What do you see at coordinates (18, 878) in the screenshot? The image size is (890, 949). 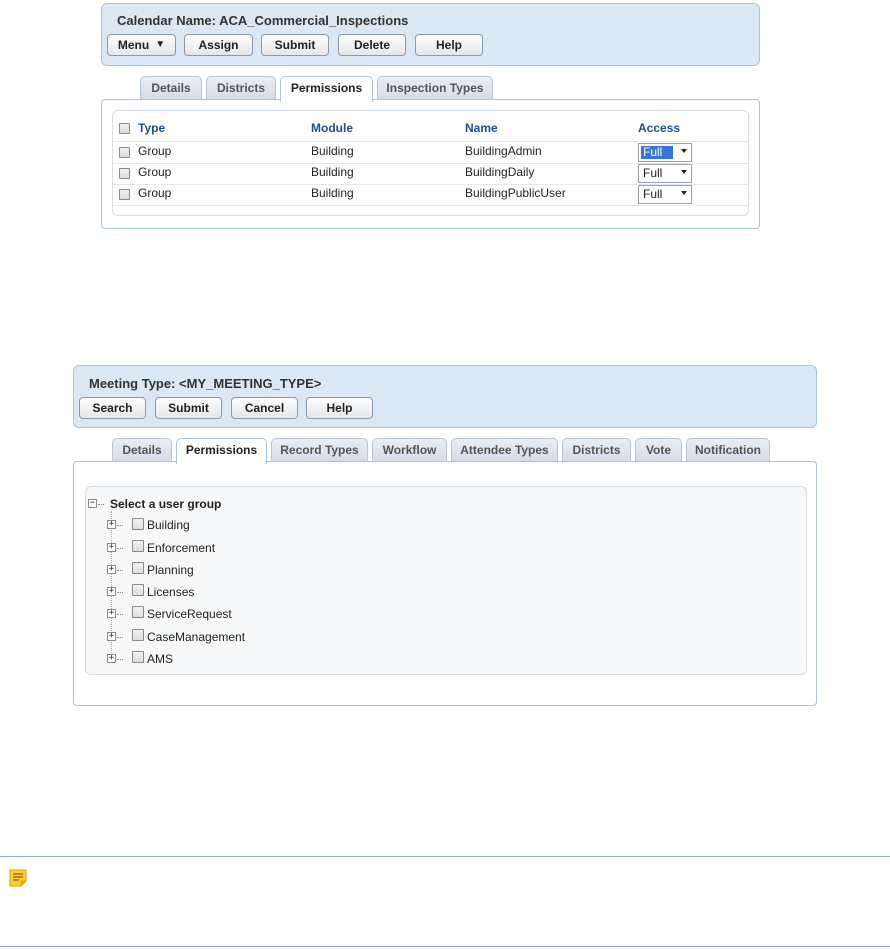 I see `note-icon` at bounding box center [18, 878].